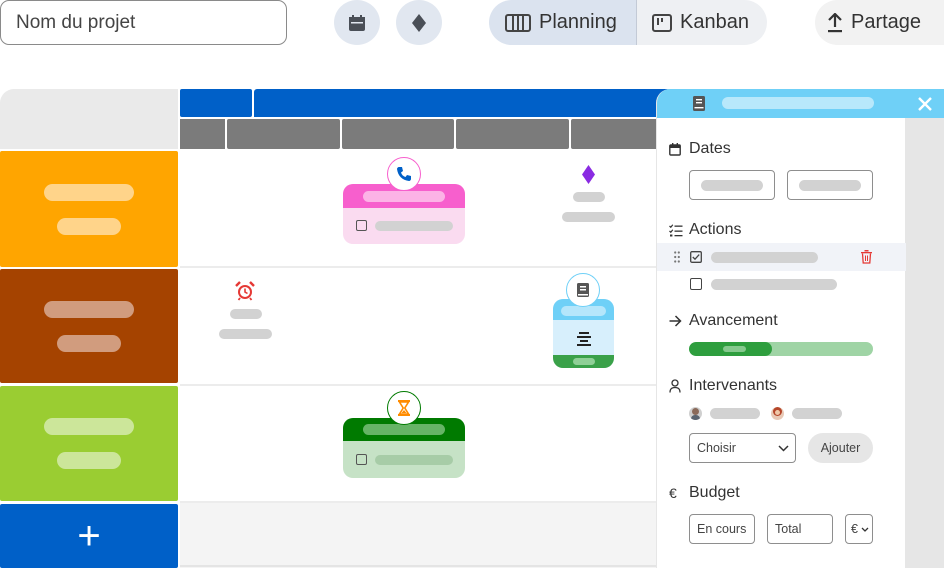 The height and width of the screenshot is (568, 944). Describe the element at coordinates (584, 339) in the screenshot. I see `align-center-icon` at that location.